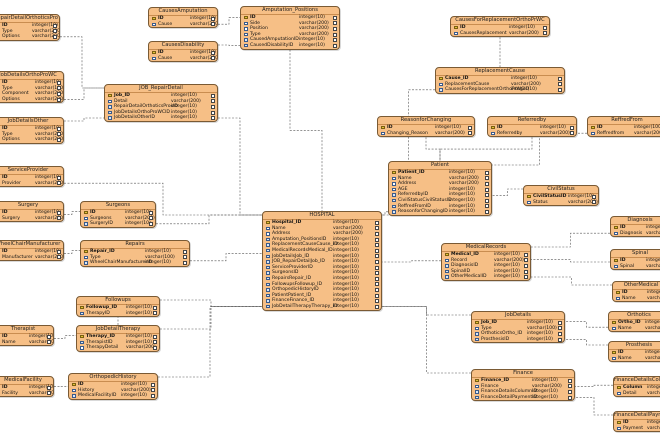 The image size is (660, 440). What do you see at coordinates (118, 224) in the screenshot?
I see `attribute-row: SurgeryID integer(10)` at bounding box center [118, 224].